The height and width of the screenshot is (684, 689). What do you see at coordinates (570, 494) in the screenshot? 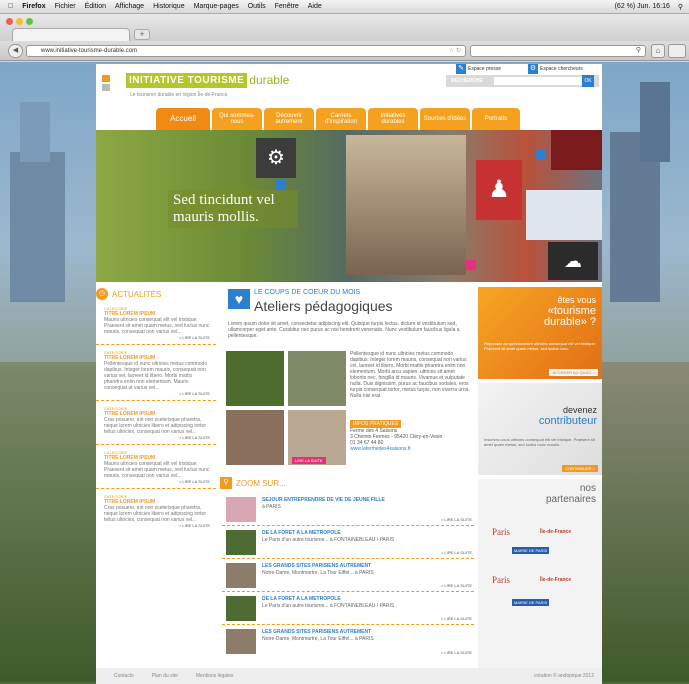
I see `partners-heading: nos partenaires` at bounding box center [570, 494].